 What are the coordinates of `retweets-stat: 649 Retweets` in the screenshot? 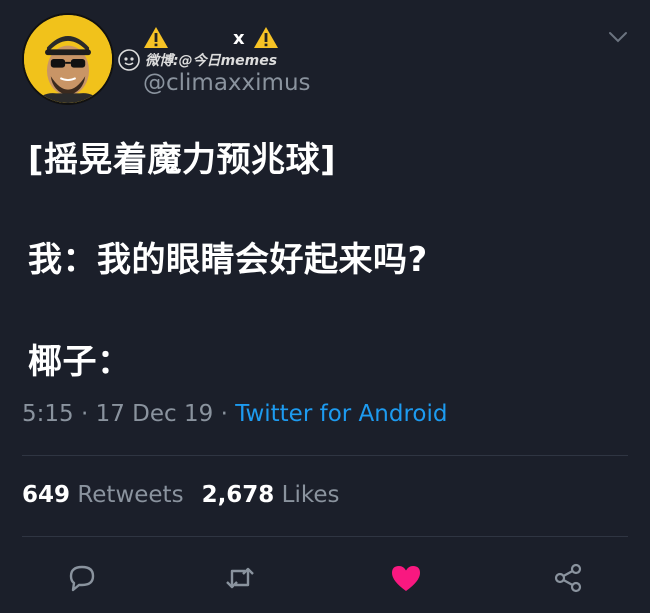 It's located at (103, 495).